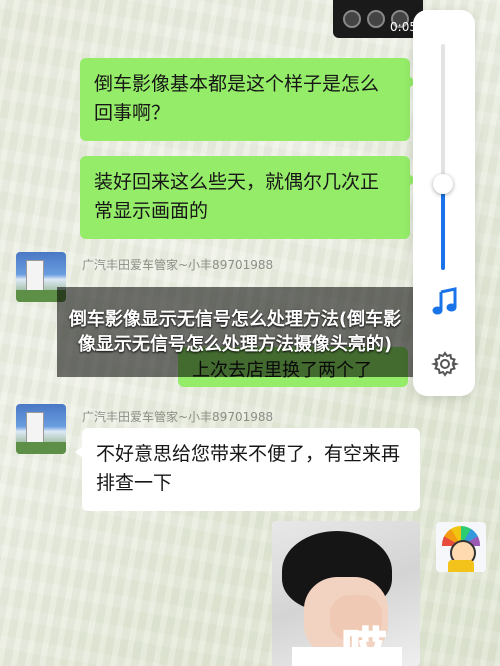  Describe the element at coordinates (41, 429) in the screenshot. I see `avatar` at that location.